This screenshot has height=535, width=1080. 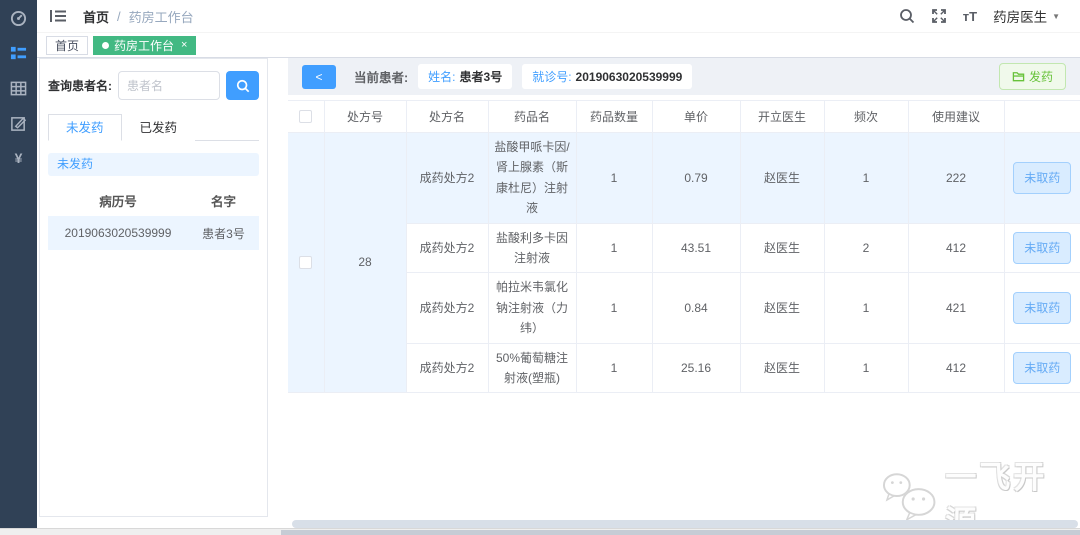 I want to click on tag-home-label: 首页, so click(x=67, y=45).